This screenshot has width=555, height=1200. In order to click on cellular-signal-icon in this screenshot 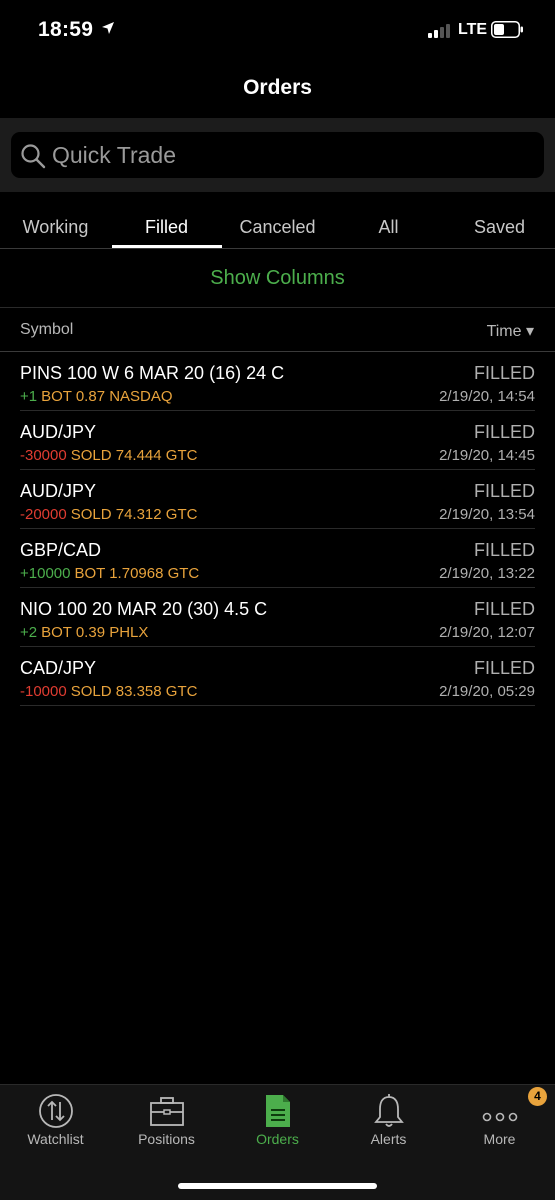, I will do `click(441, 30)`.